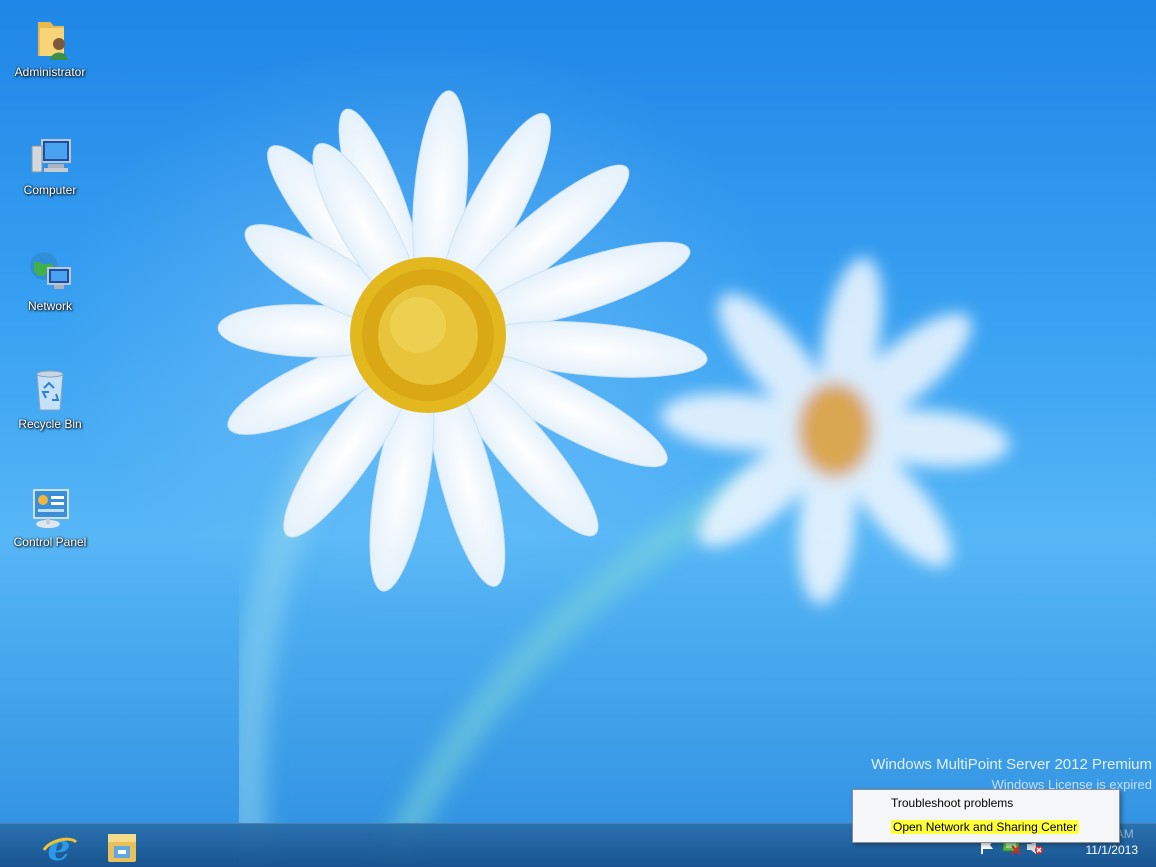 Image resolution: width=1156 pixels, height=867 pixels. What do you see at coordinates (50, 508) in the screenshot?
I see `control-panel-icon` at bounding box center [50, 508].